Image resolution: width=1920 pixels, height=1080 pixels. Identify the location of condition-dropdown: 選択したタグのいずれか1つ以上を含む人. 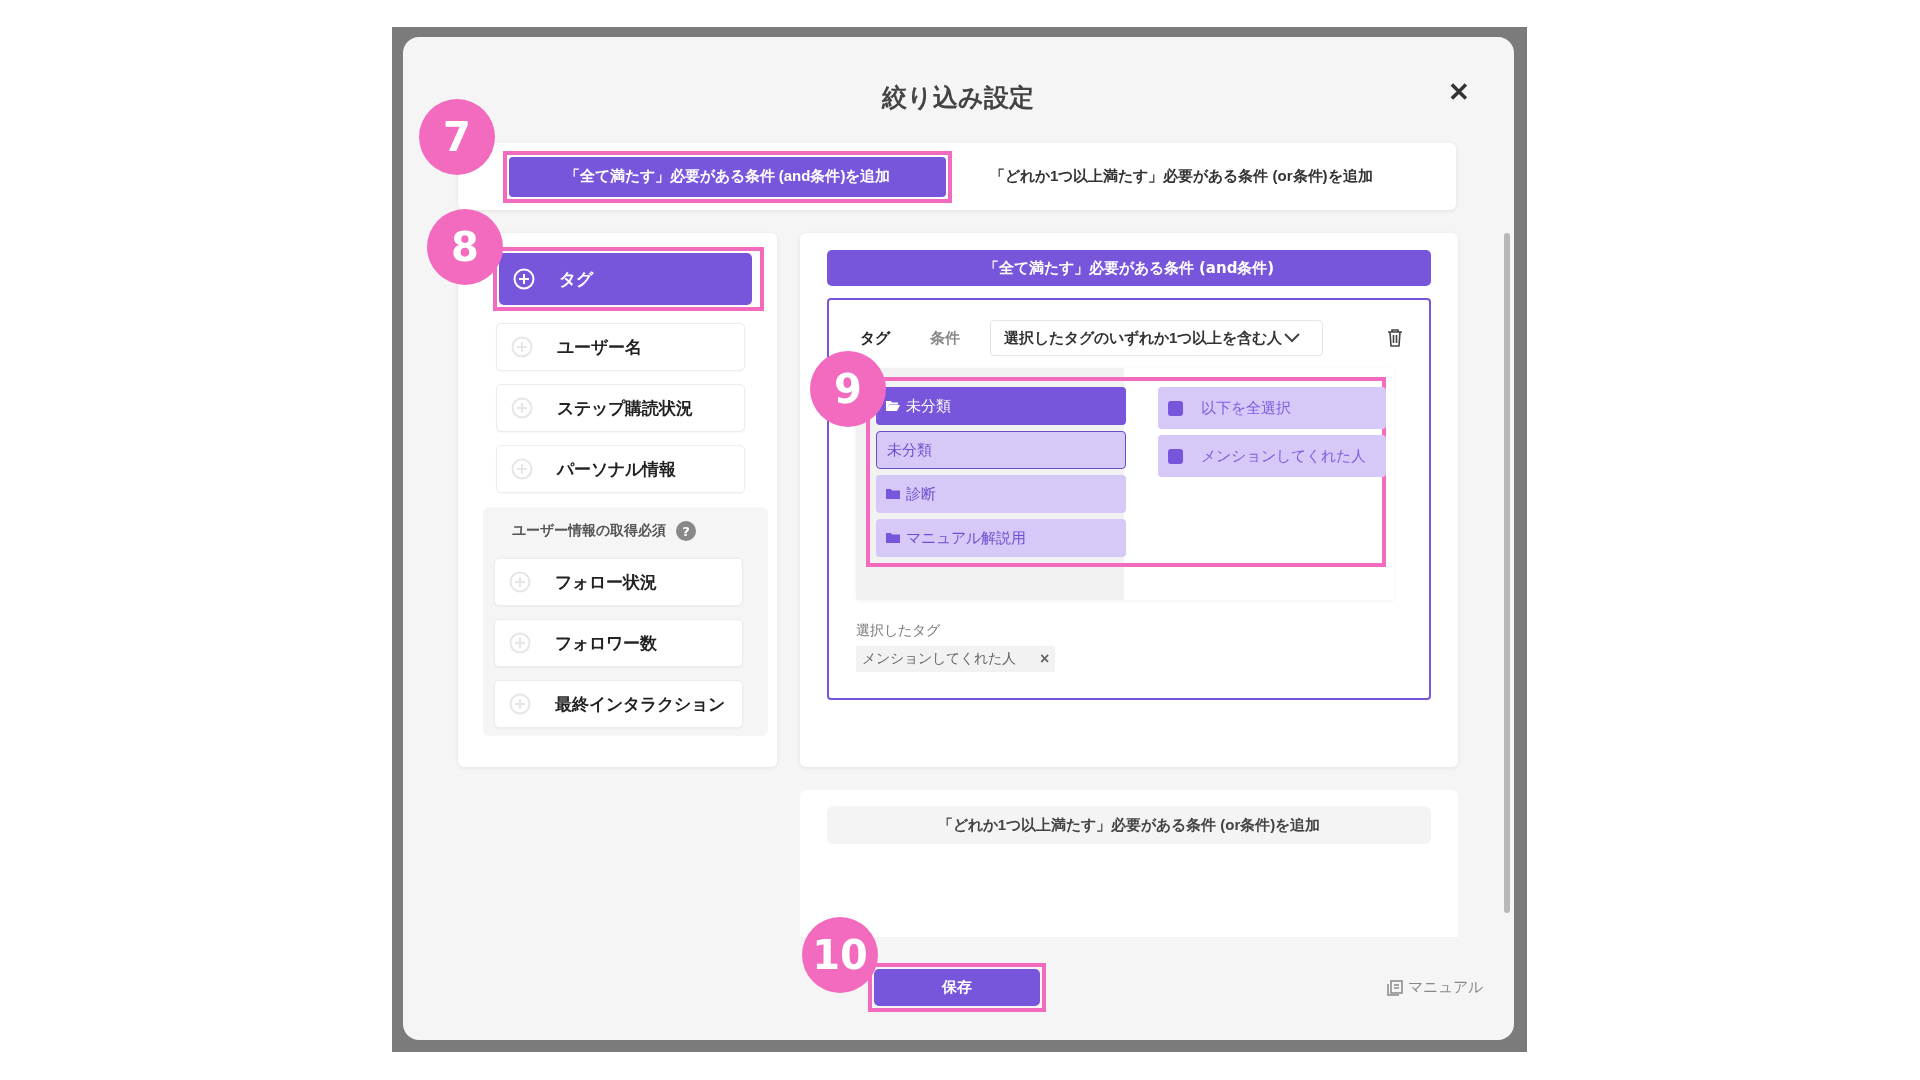
(1156, 338).